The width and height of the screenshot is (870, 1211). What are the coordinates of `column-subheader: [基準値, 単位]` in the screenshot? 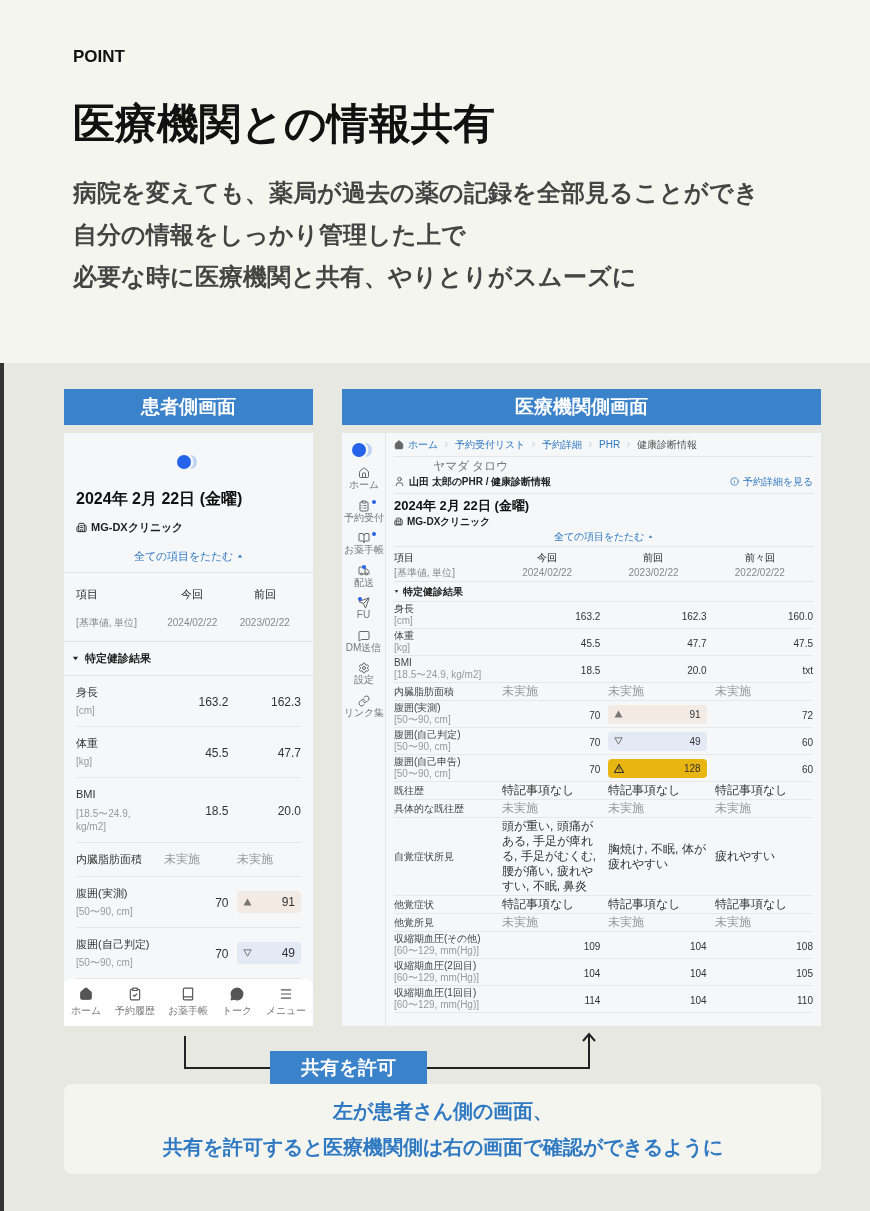 It's located at (425, 573).